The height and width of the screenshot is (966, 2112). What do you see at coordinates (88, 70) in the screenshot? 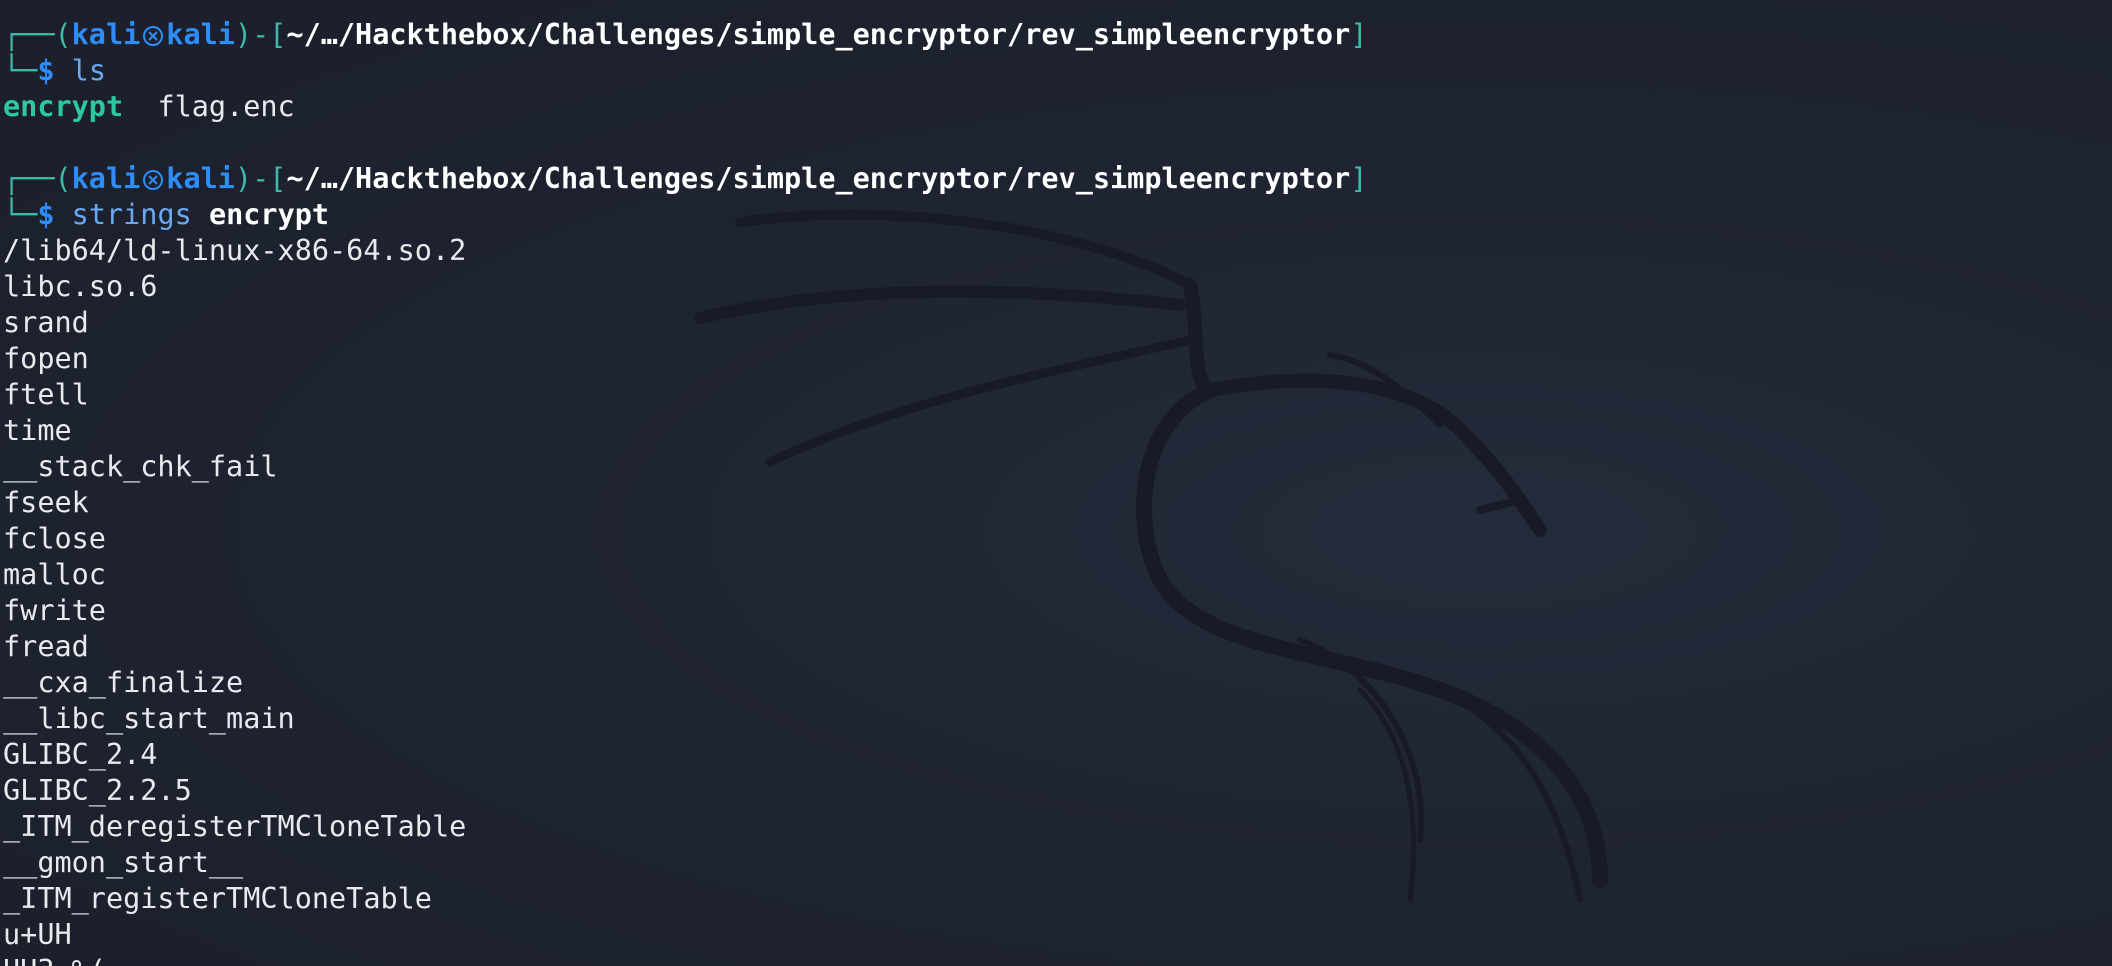
I see `command-text: ls` at bounding box center [88, 70].